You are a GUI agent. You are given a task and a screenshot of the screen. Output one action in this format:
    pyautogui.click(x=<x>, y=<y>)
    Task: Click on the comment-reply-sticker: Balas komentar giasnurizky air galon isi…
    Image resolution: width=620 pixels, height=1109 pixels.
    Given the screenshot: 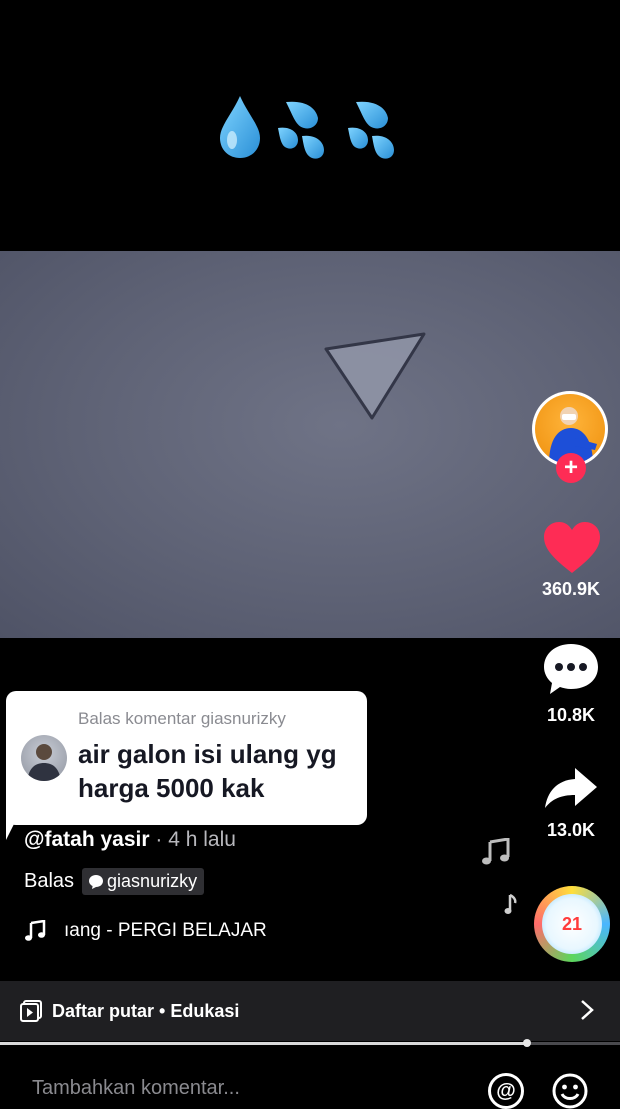 What is the action you would take?
    pyautogui.click(x=186, y=758)
    